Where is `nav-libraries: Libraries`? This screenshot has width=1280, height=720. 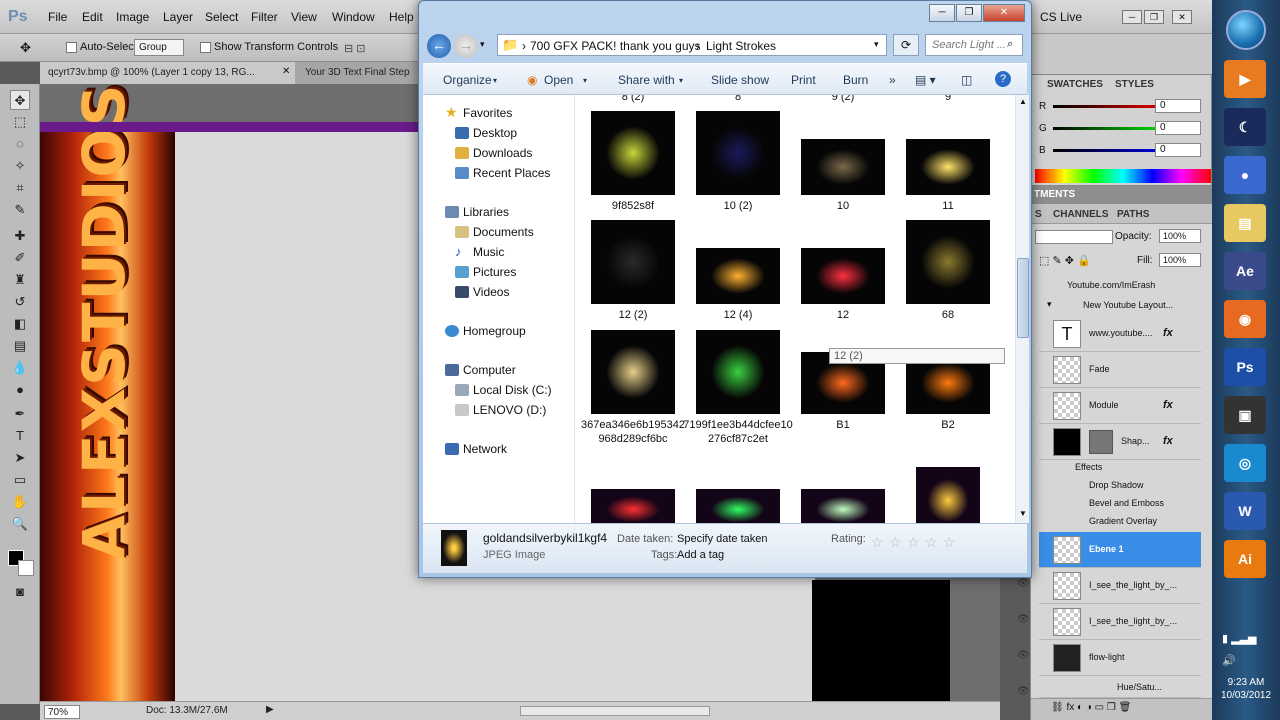 nav-libraries: Libraries is located at coordinates (477, 212).